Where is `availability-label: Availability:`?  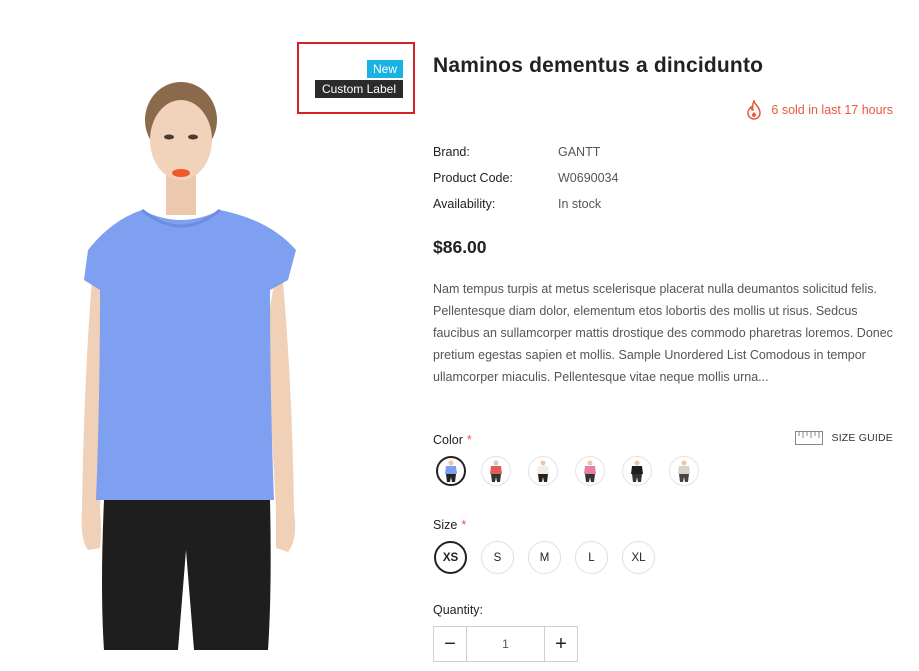 availability-label: Availability: is located at coordinates (464, 204).